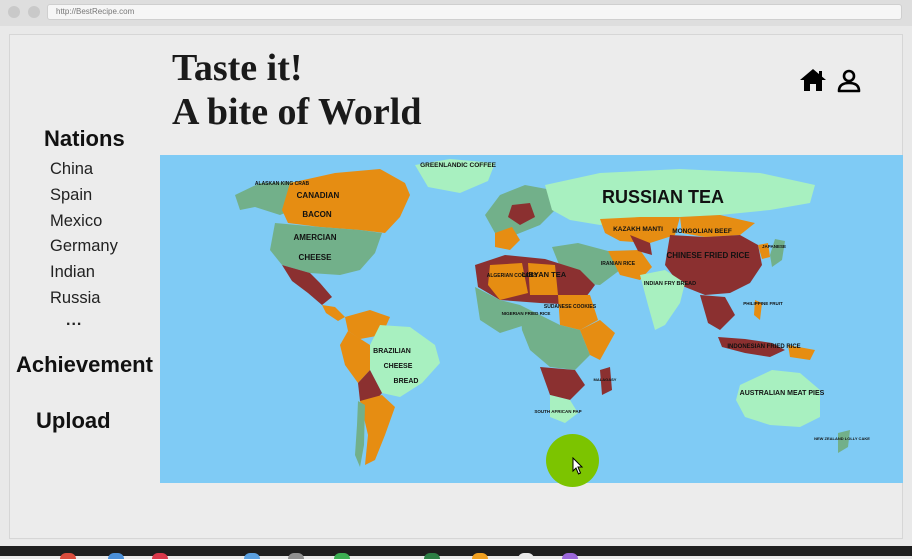 The image size is (912, 559). I want to click on label-mongolian: MONGOLIAN BEEF, so click(702, 231).